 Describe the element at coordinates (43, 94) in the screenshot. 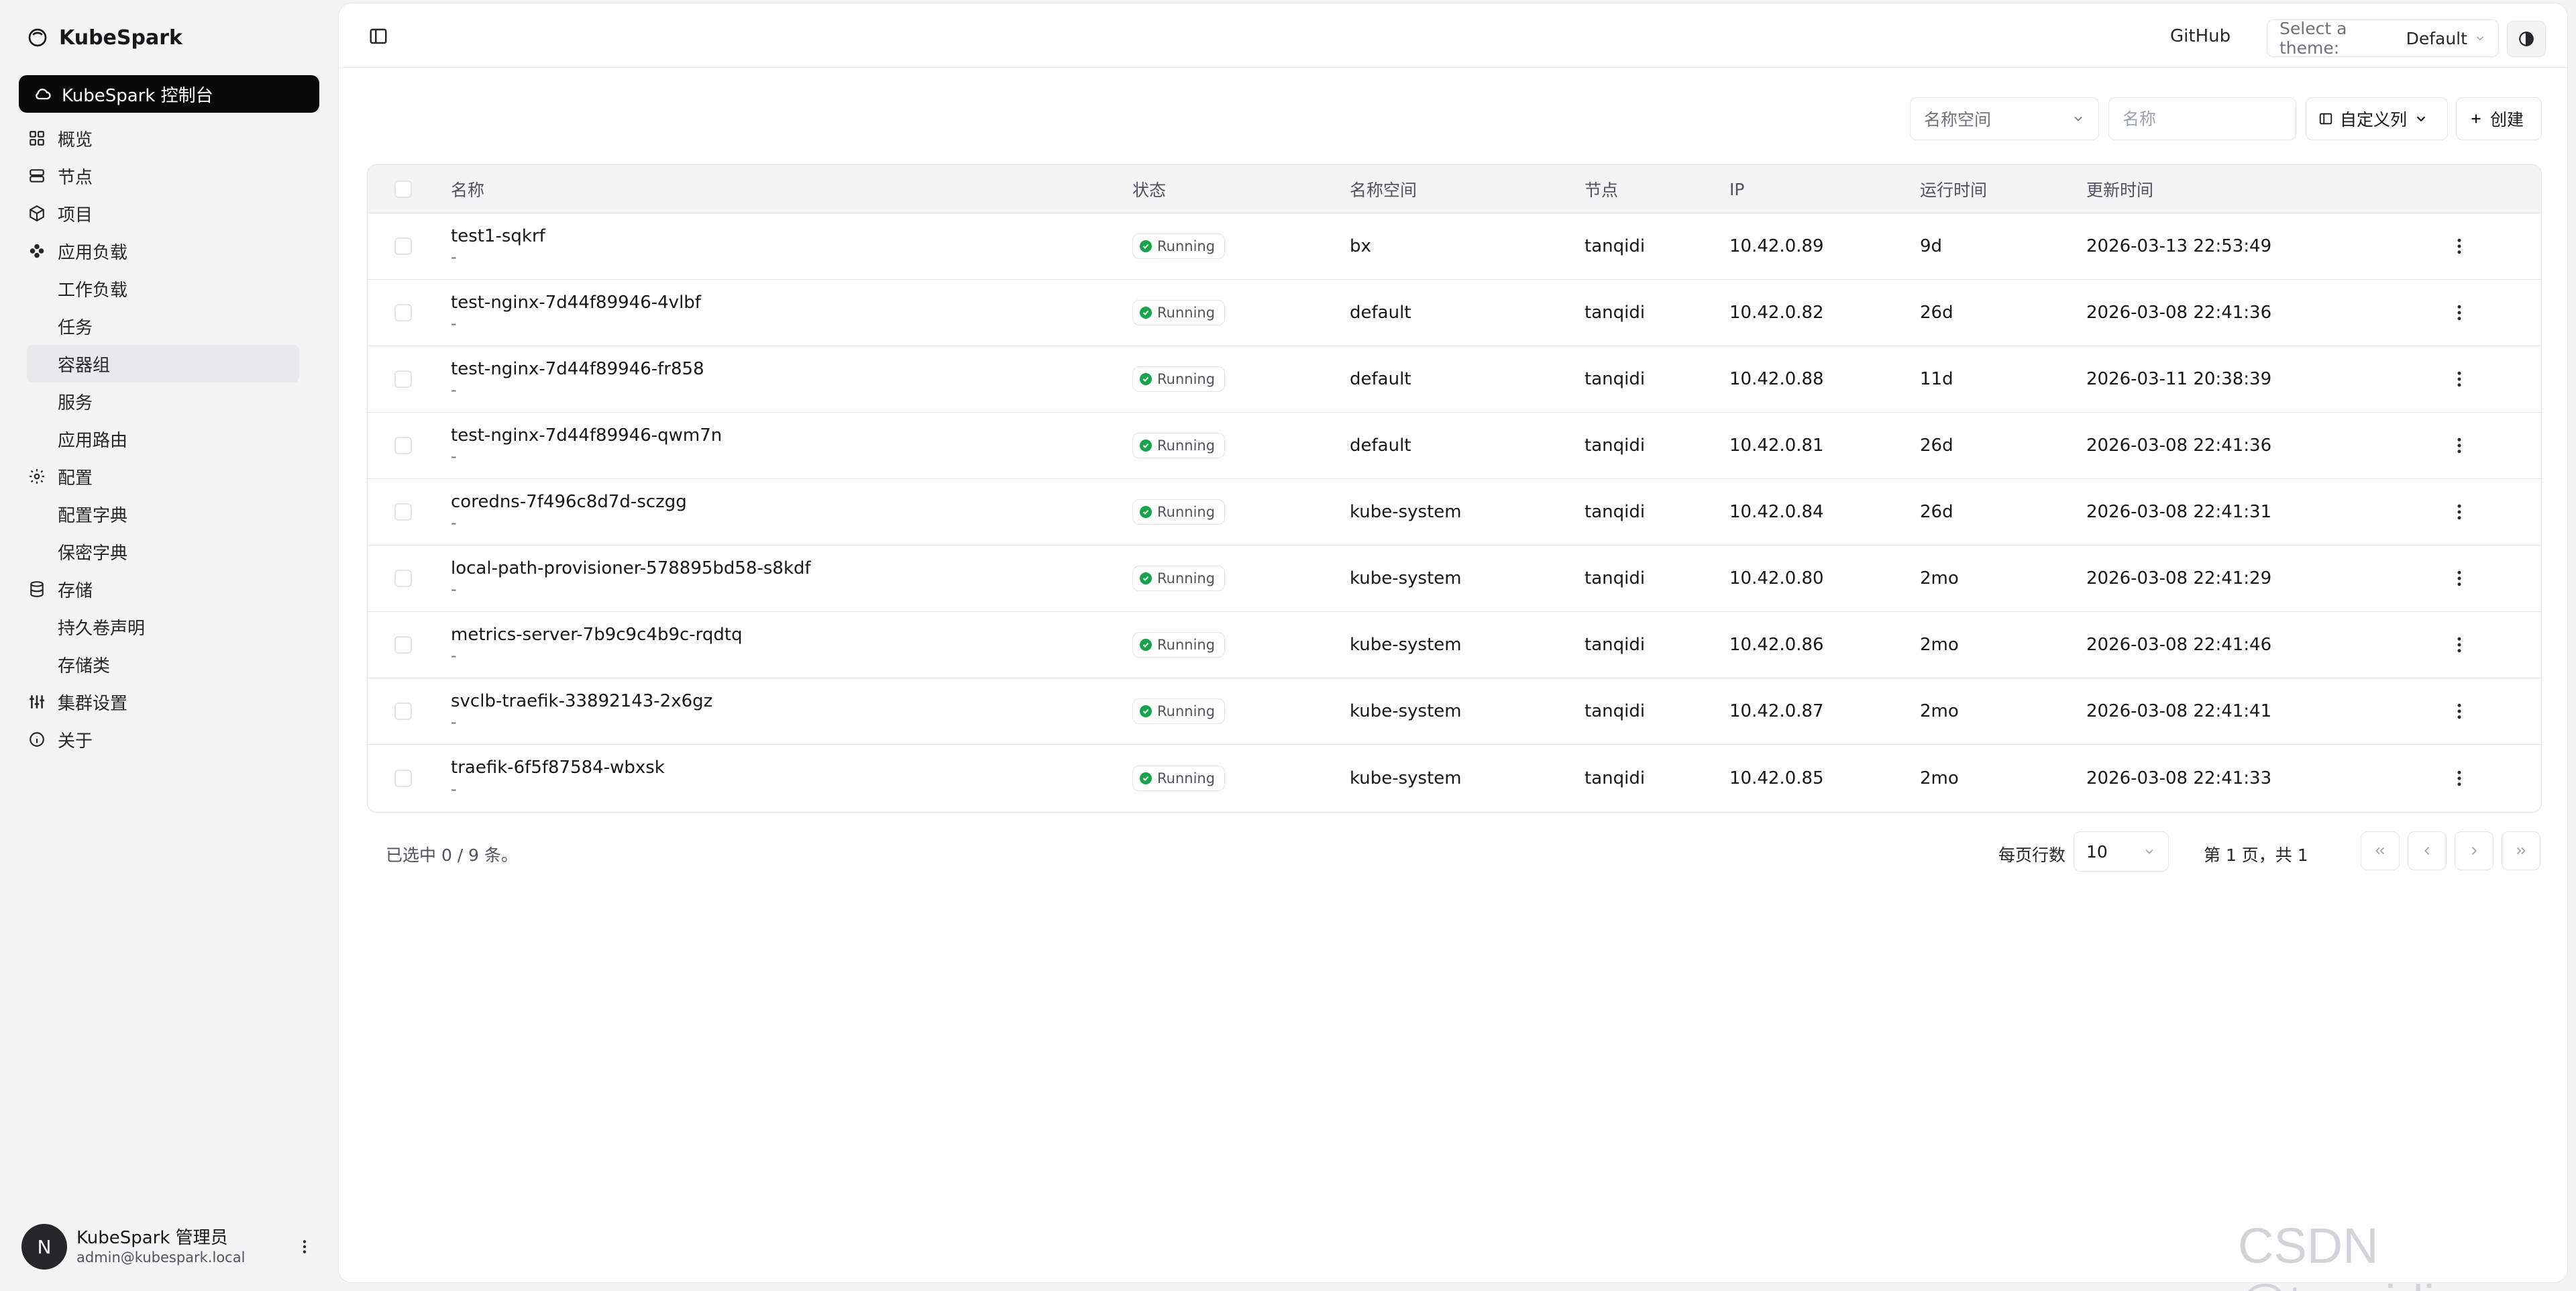

I see `cloud-icon` at that location.